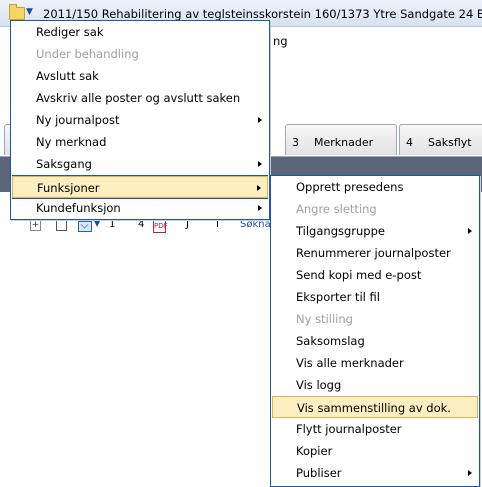  I want to click on submenu-item-angre-sletting: Angre sletting, so click(375, 209).